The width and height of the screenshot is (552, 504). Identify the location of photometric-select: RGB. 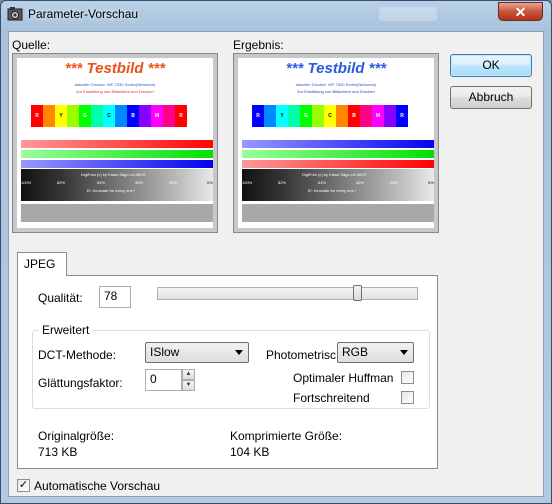
(375, 352).